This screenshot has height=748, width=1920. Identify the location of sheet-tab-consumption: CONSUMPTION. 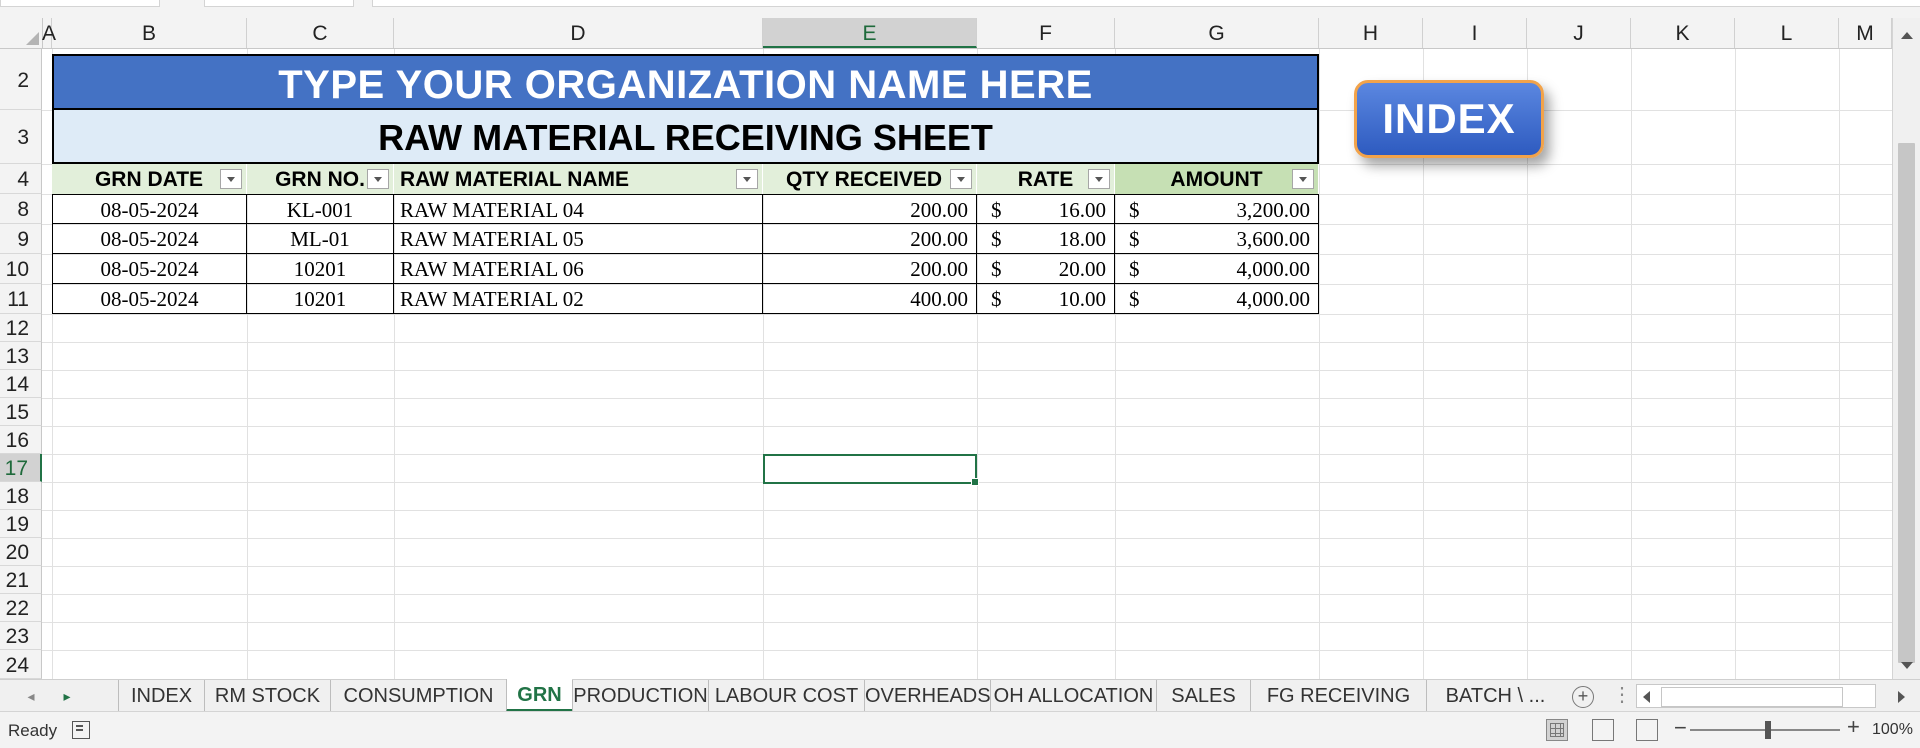
(418, 696).